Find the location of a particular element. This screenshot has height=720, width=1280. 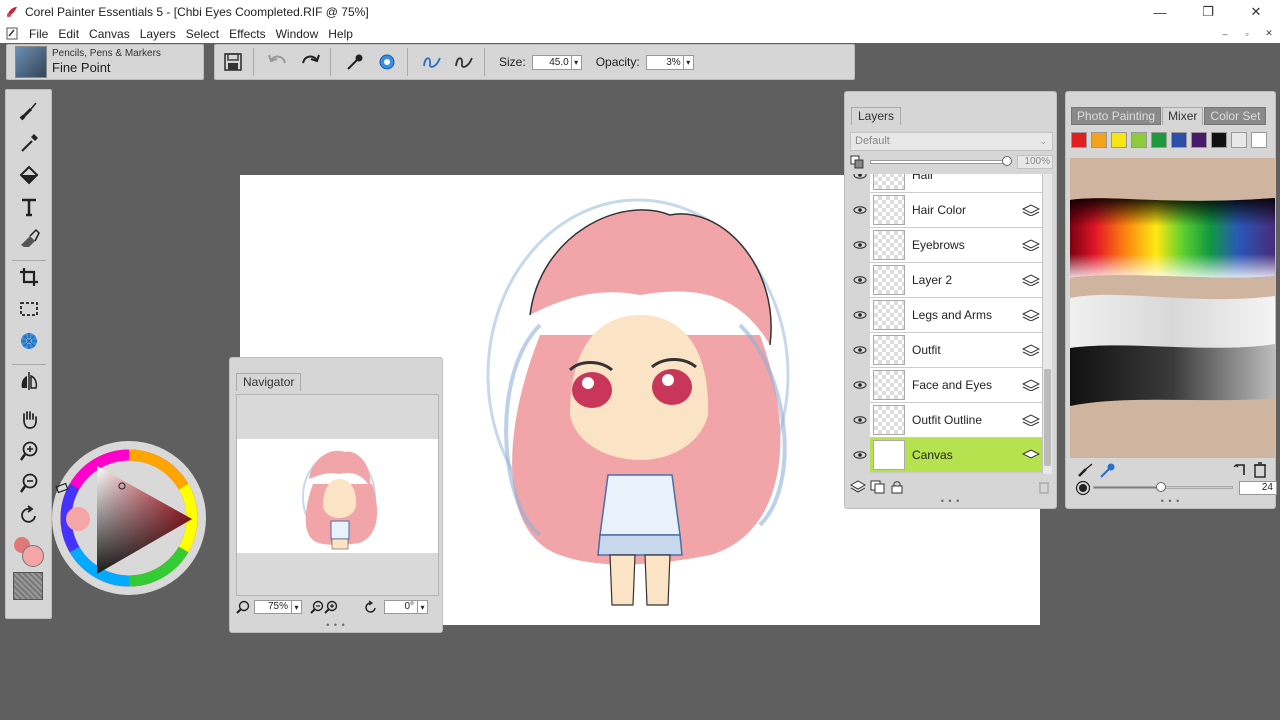

mixer-size-slider is located at coordinates (1163, 487).